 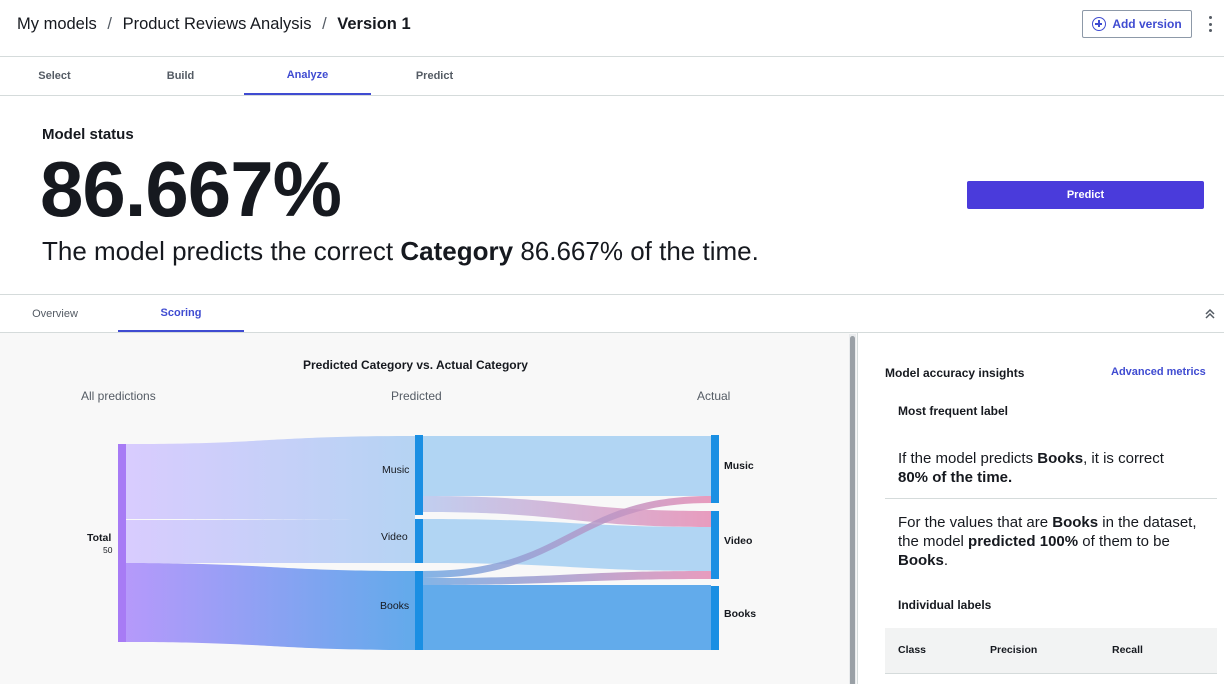 What do you see at coordinates (955, 477) in the screenshot?
I see `precision-value: 80% of the time.` at bounding box center [955, 477].